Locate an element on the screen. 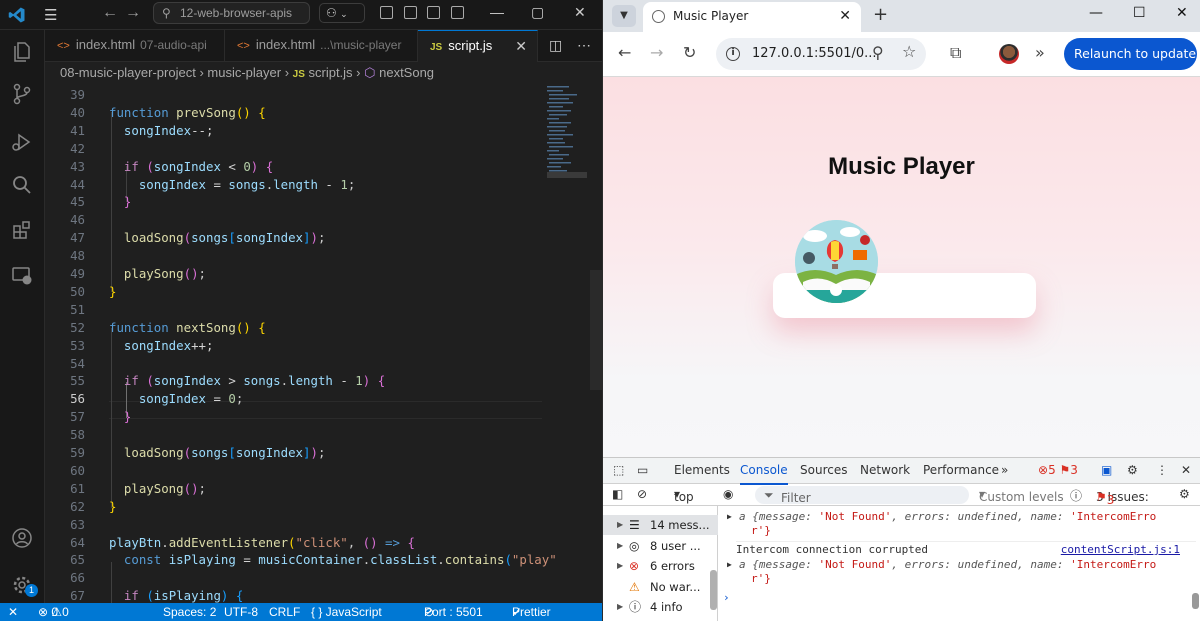 The width and height of the screenshot is (1200, 621). search-view-icon is located at coordinates (22, 185).